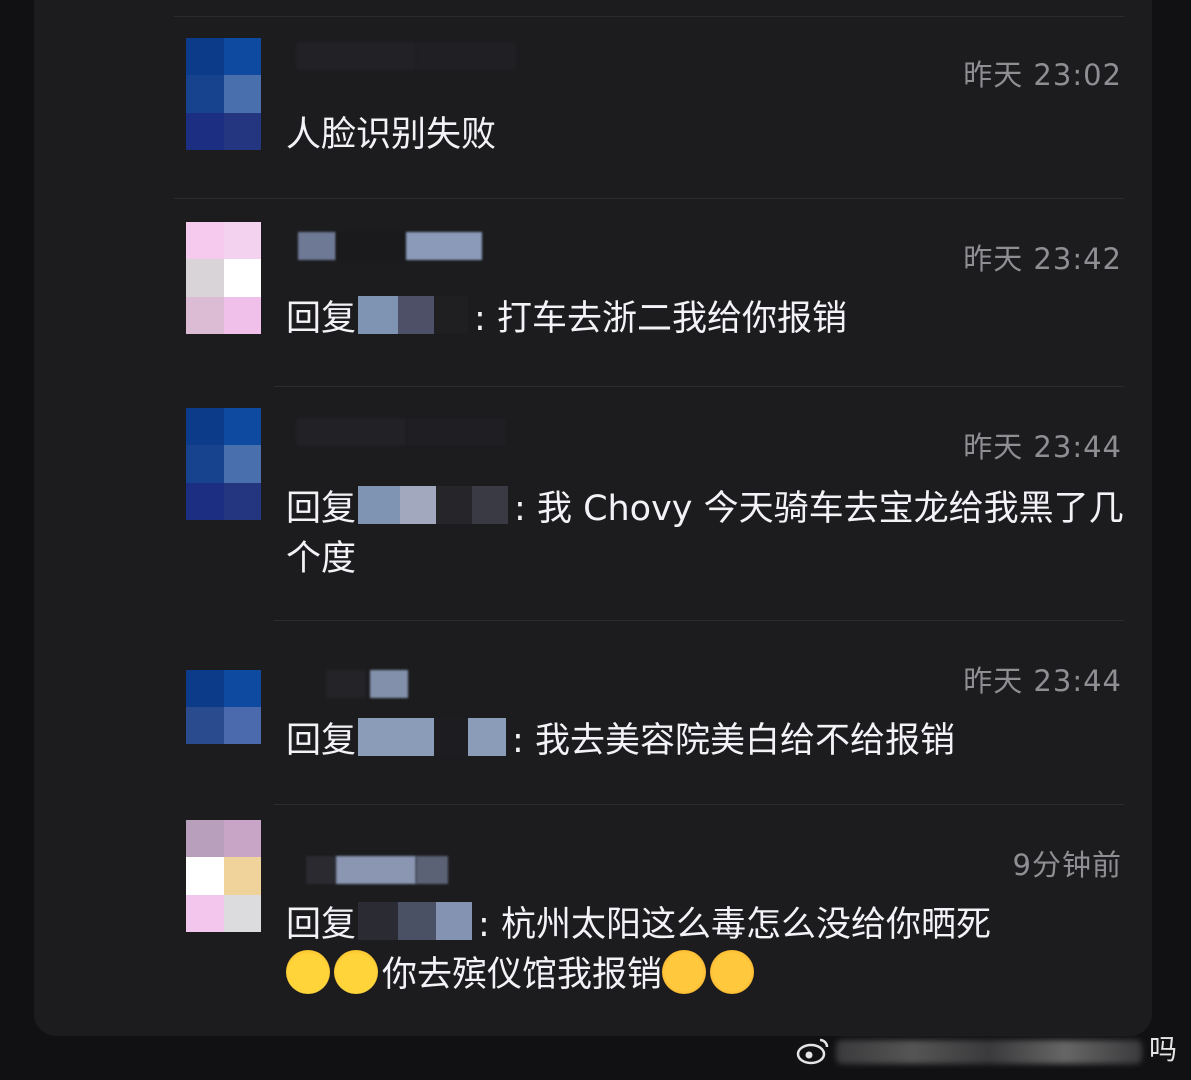 This screenshot has height=1080, width=1191. What do you see at coordinates (1162, 1049) in the screenshot?
I see `watermark-text: 吗` at bounding box center [1162, 1049].